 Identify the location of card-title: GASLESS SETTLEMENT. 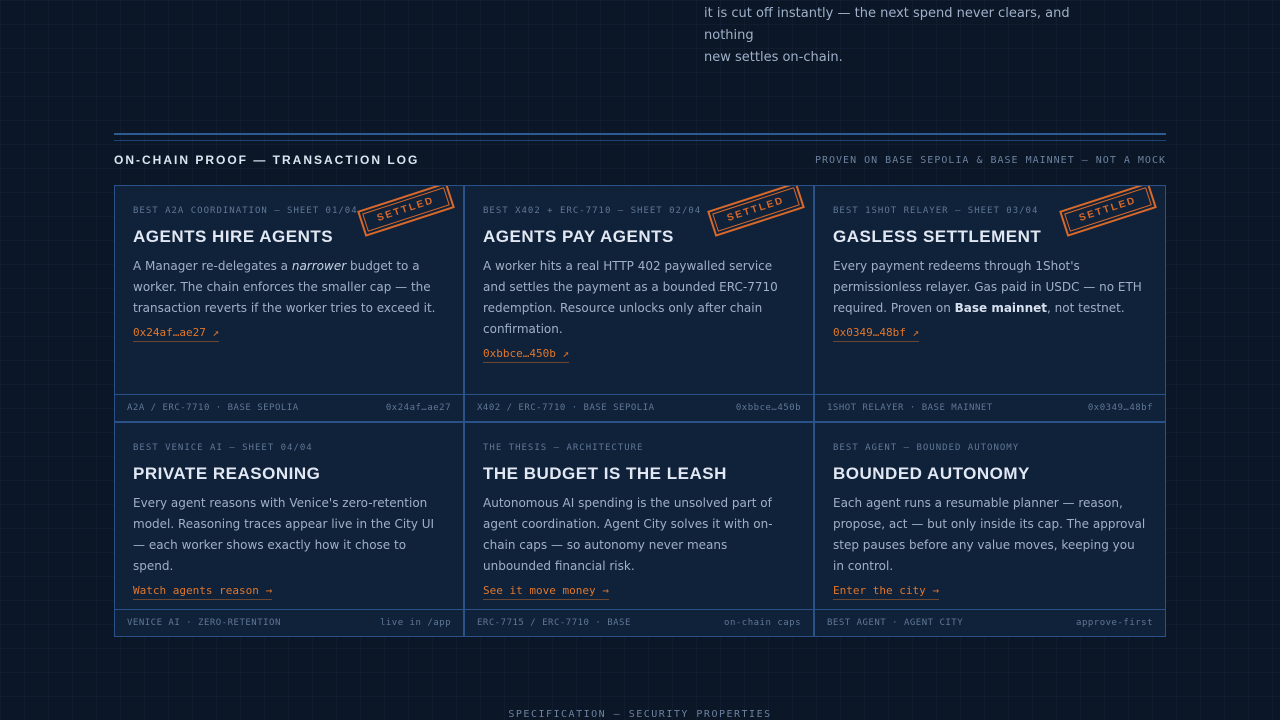
(937, 236).